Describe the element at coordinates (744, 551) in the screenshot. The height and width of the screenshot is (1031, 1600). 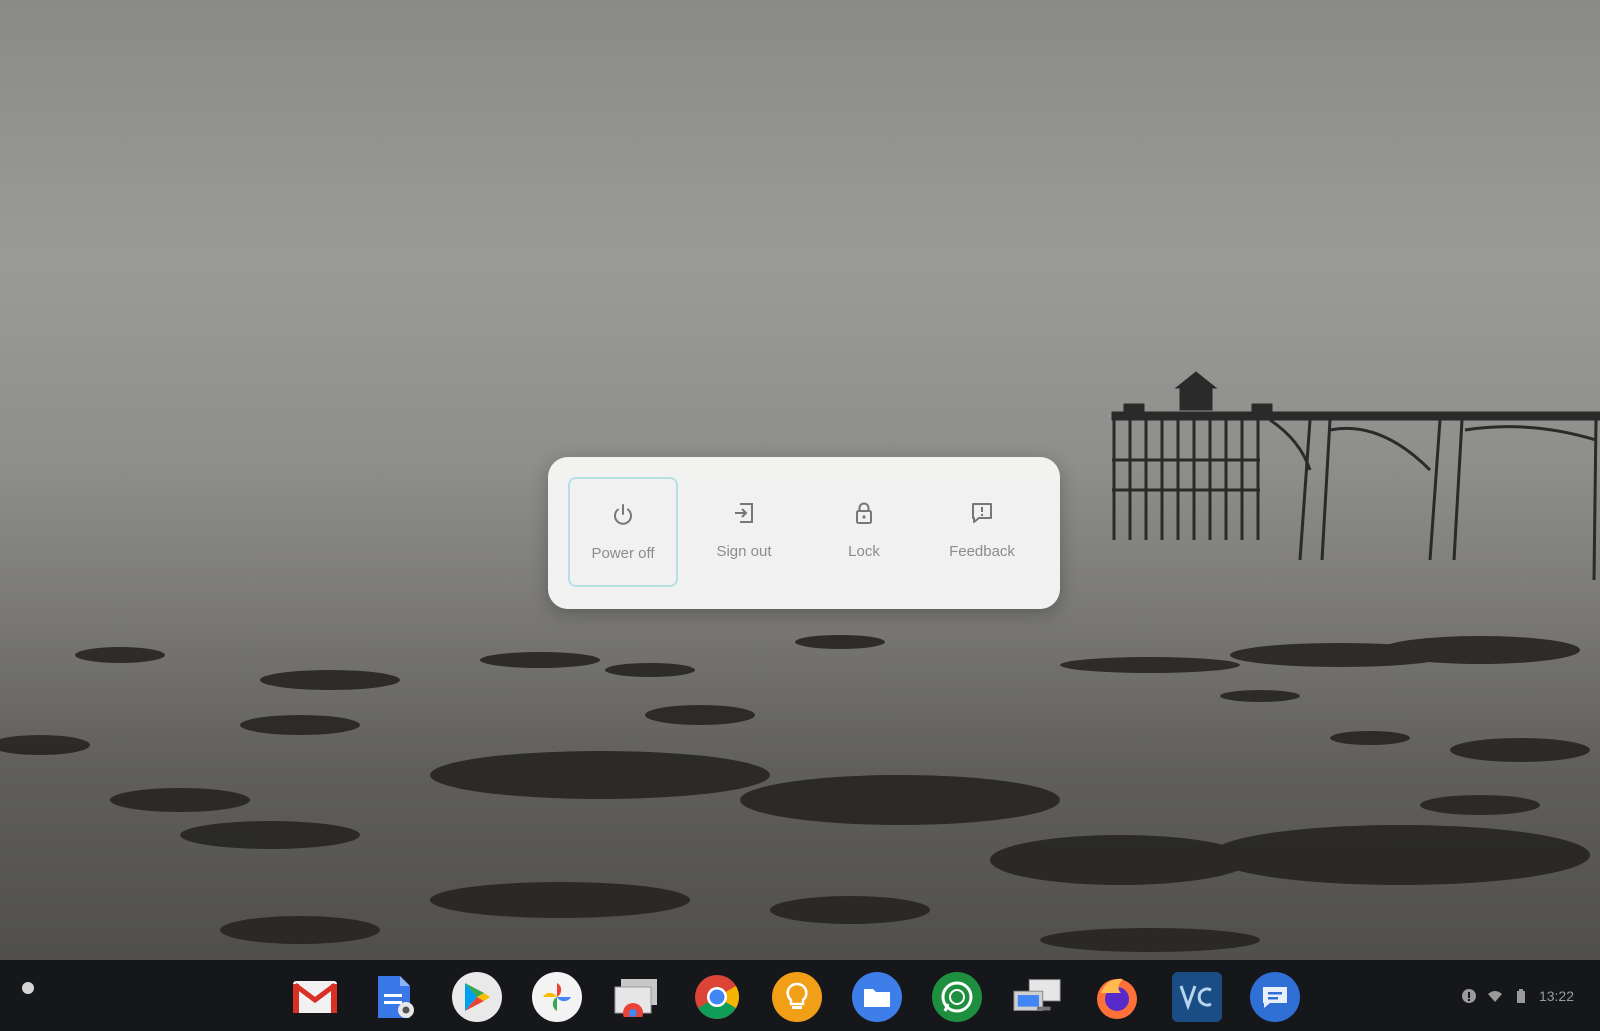
I see `sign-out-label: Sign out` at that location.